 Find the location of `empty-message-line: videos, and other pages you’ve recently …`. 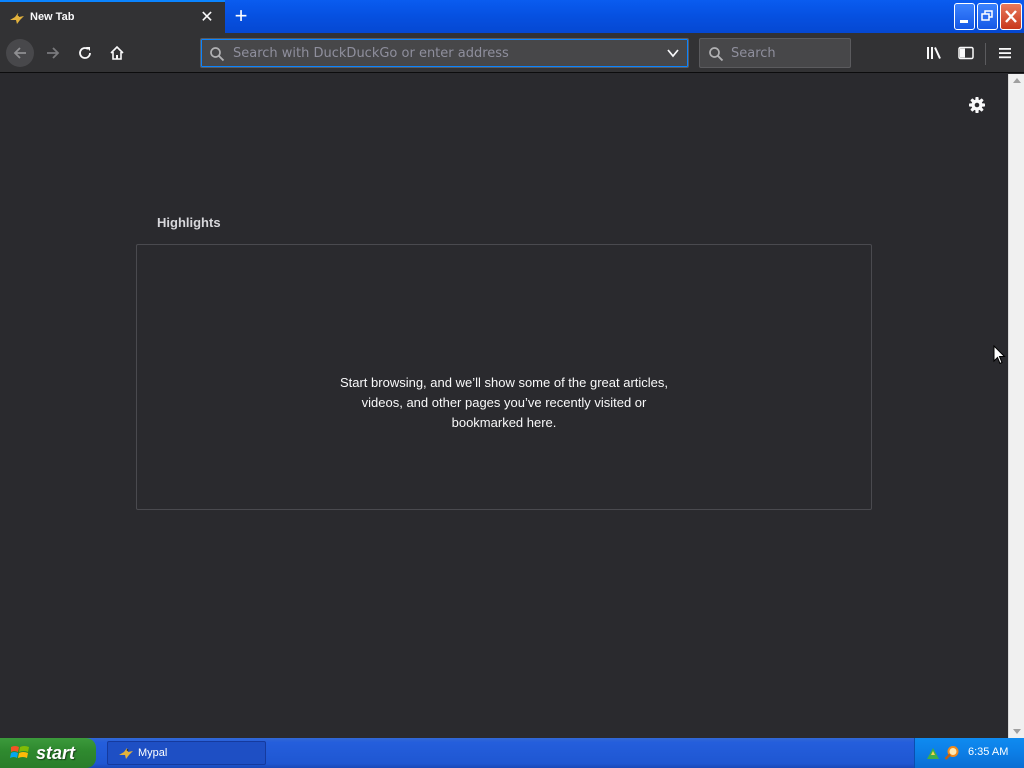

empty-message-line: videos, and other pages you’ve recently … is located at coordinates (504, 402).